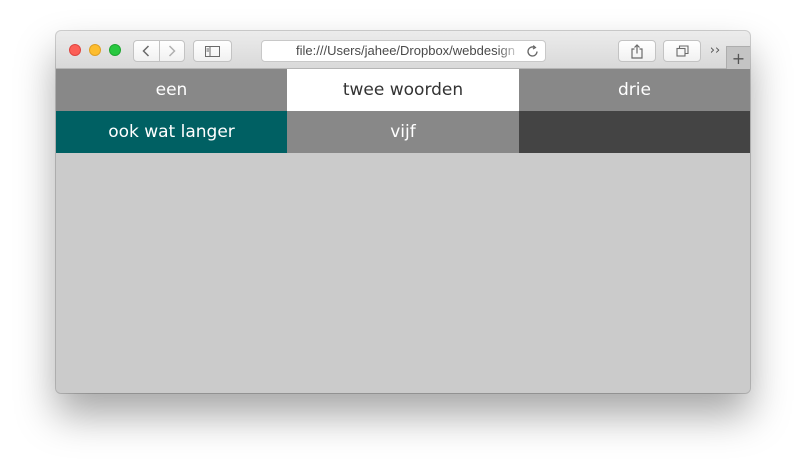 Image resolution: width=806 pixels, height=474 pixels. Describe the element at coordinates (403, 132) in the screenshot. I see `menu-item-vijf: vijf` at that location.